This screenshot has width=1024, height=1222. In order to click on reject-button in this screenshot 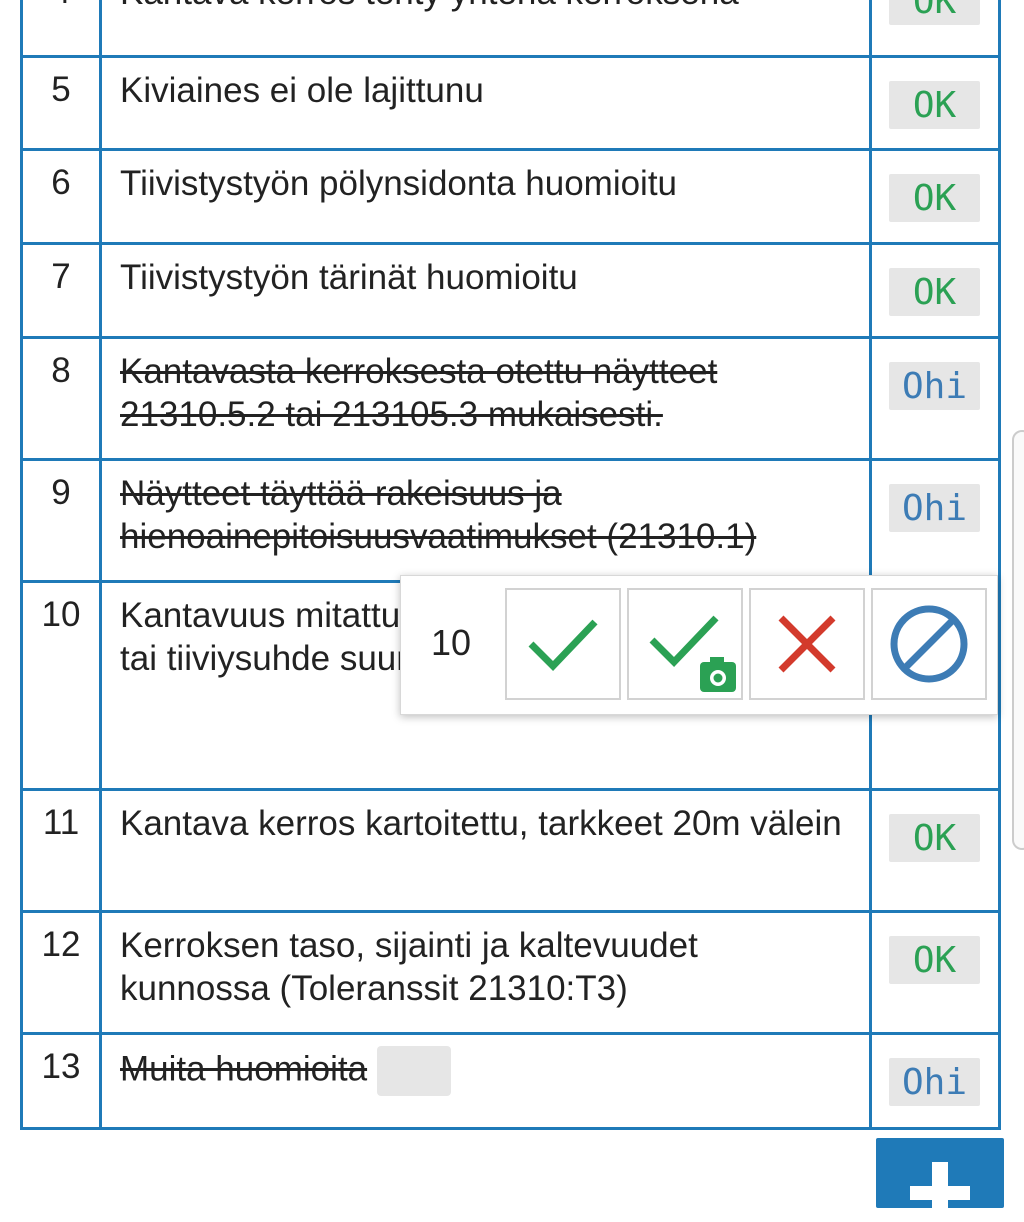, I will do `click(807, 644)`.